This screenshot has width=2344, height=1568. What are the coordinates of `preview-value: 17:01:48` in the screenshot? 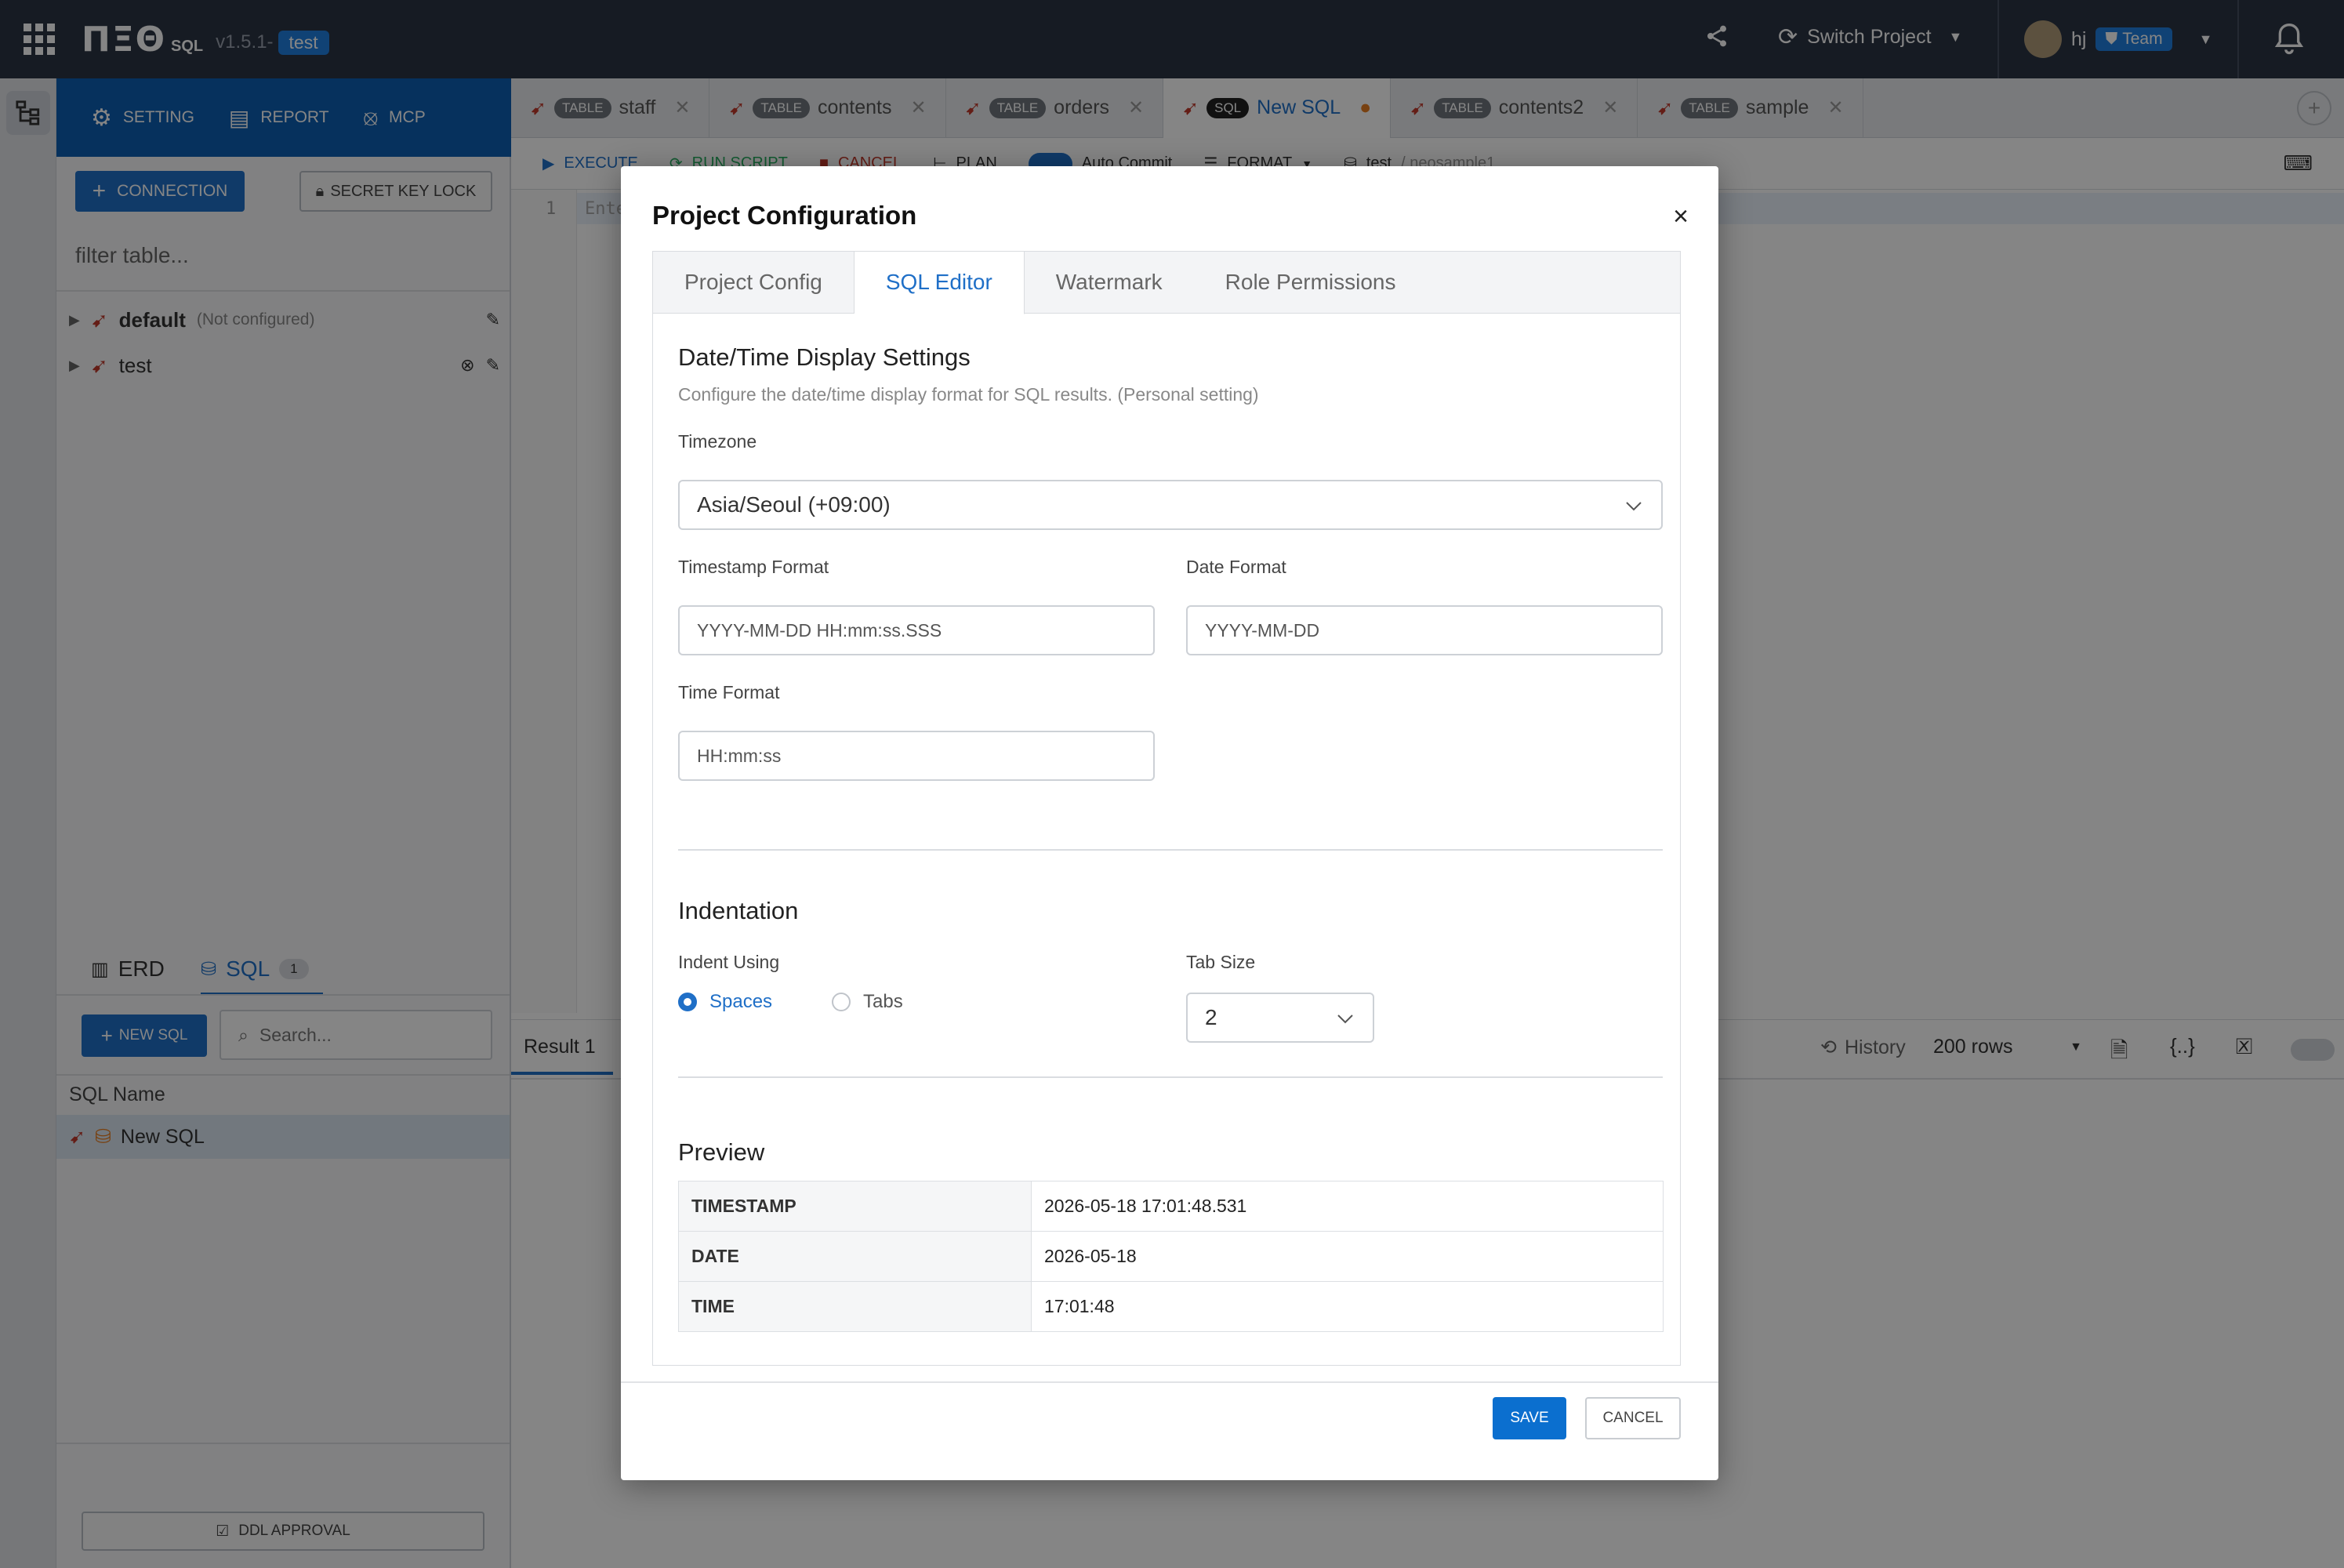 It's located at (1347, 1306).